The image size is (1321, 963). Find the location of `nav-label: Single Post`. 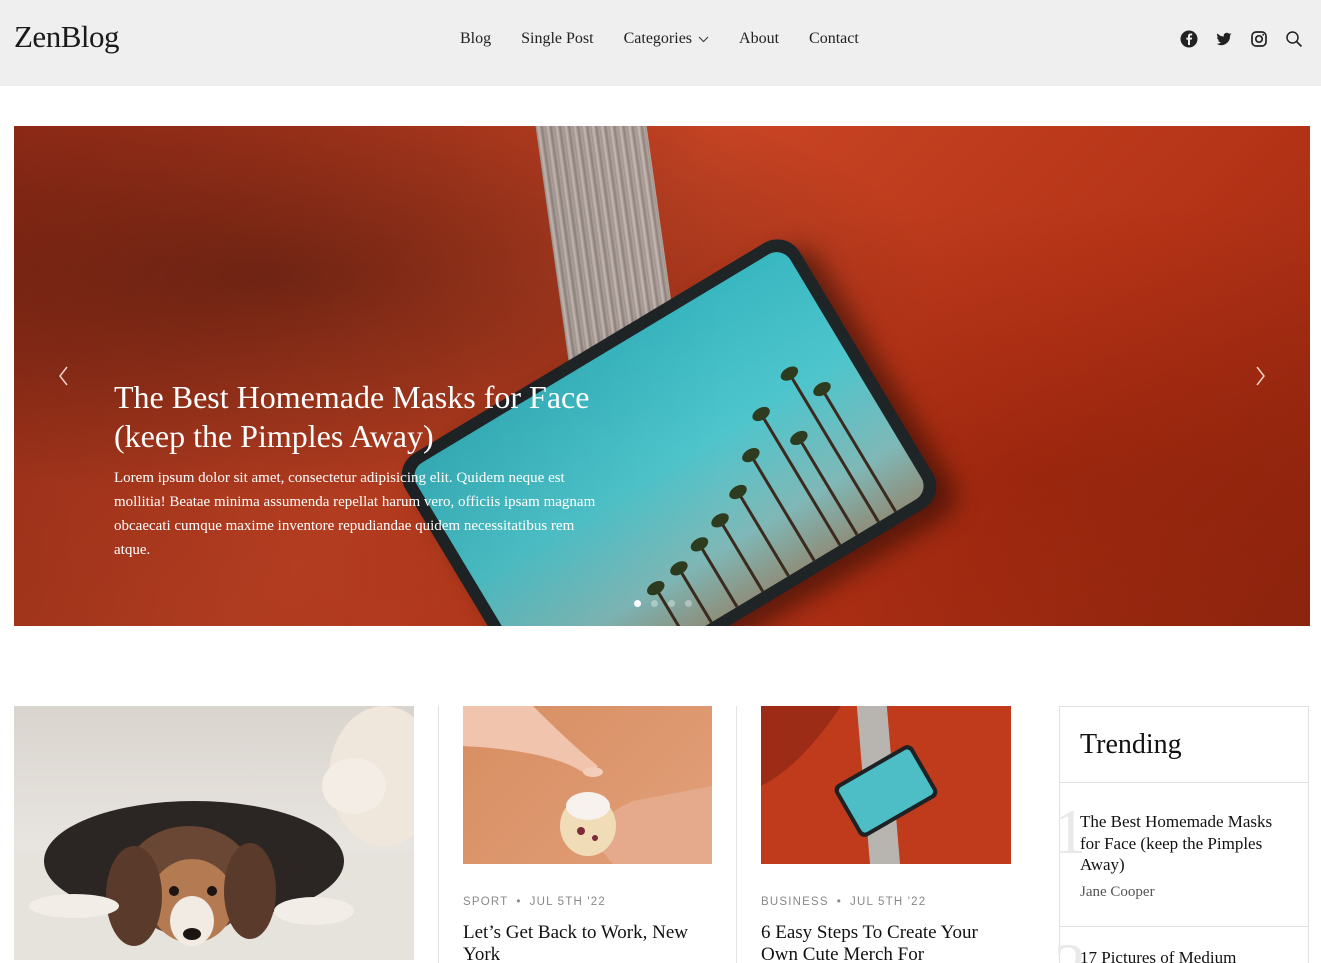

nav-label: Single Post is located at coordinates (557, 38).